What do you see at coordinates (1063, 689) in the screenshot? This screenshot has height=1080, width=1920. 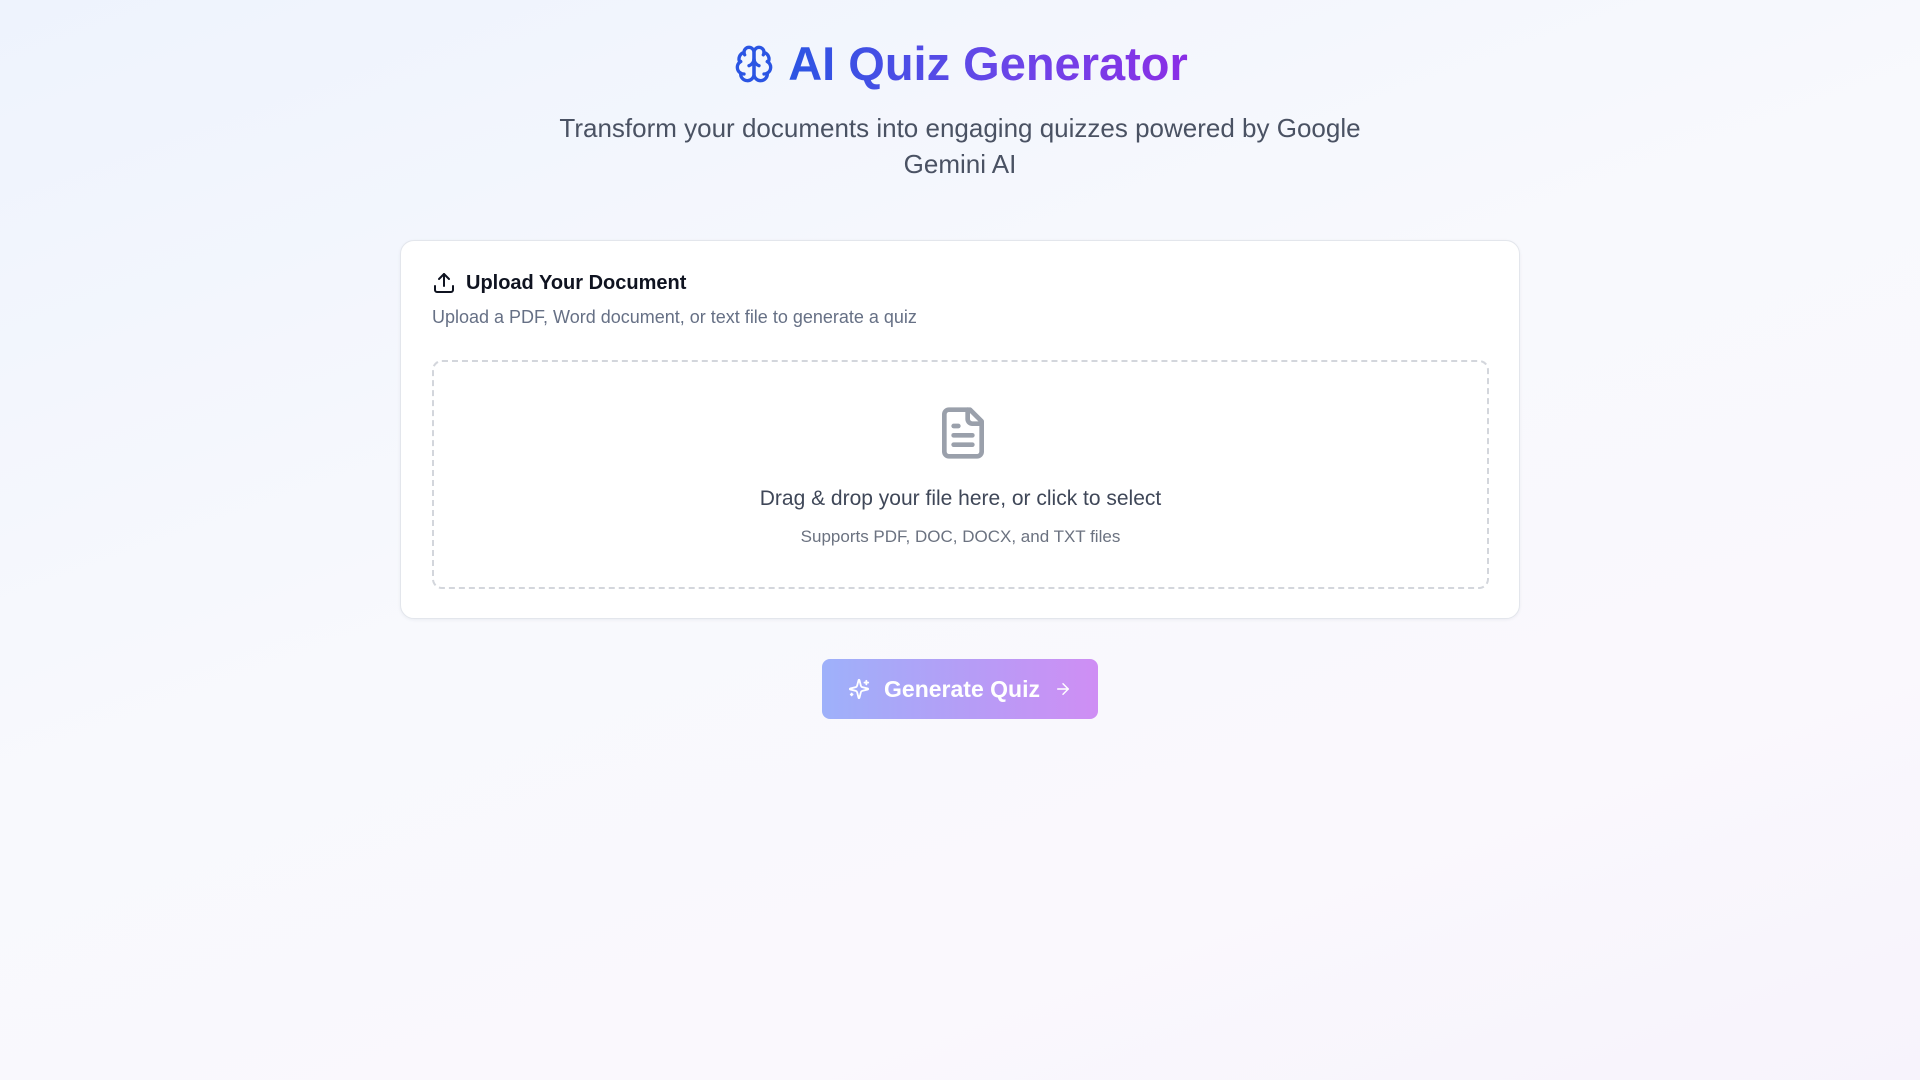 I see `arrow-right-icon` at bounding box center [1063, 689].